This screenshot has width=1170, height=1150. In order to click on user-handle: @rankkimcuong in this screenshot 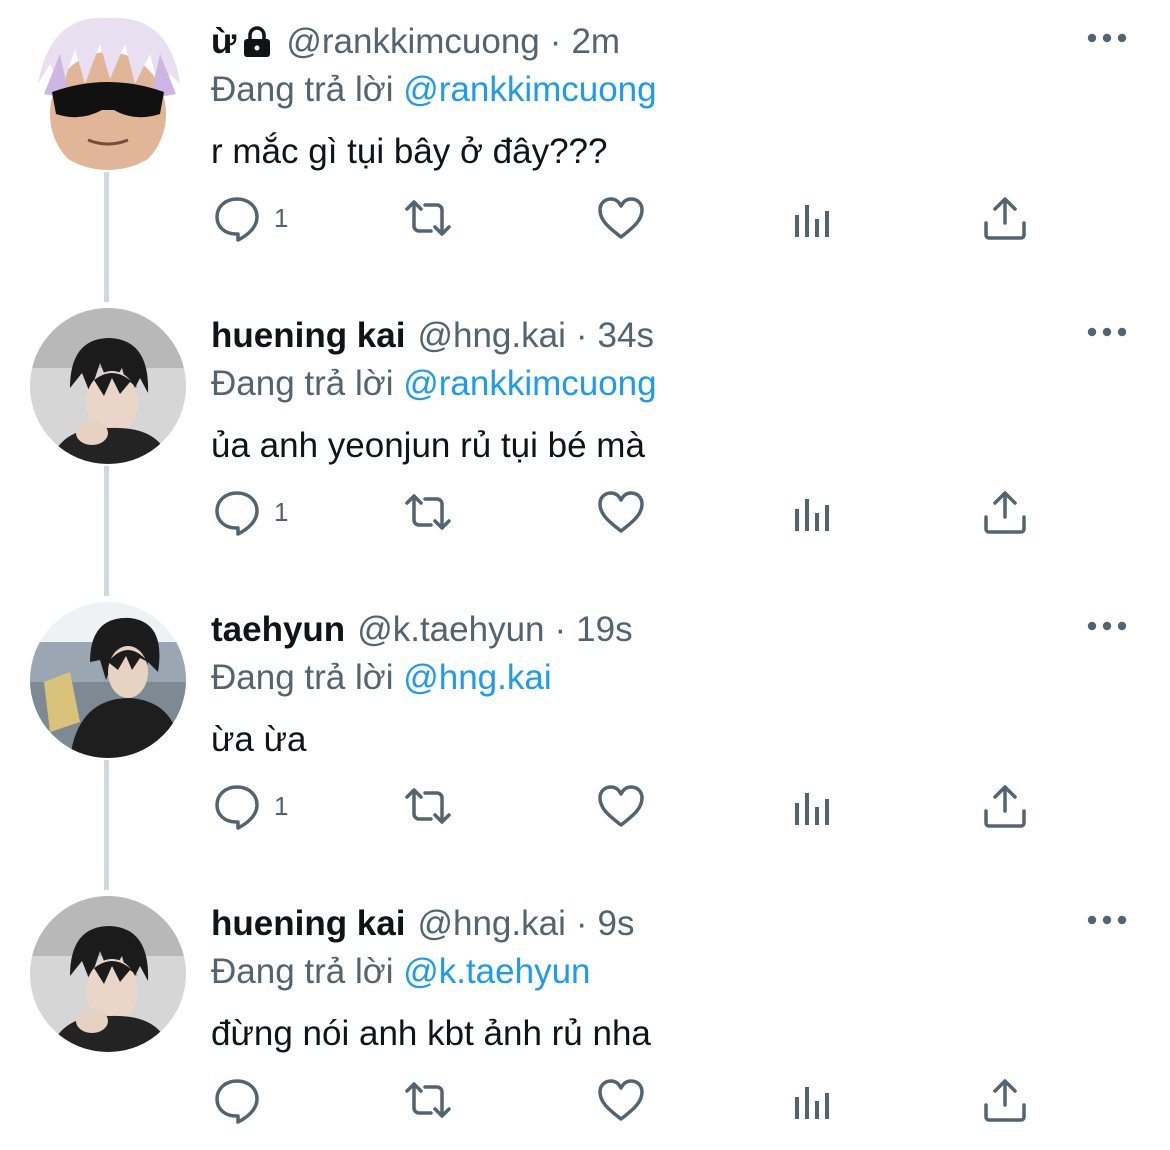, I will do `click(412, 42)`.